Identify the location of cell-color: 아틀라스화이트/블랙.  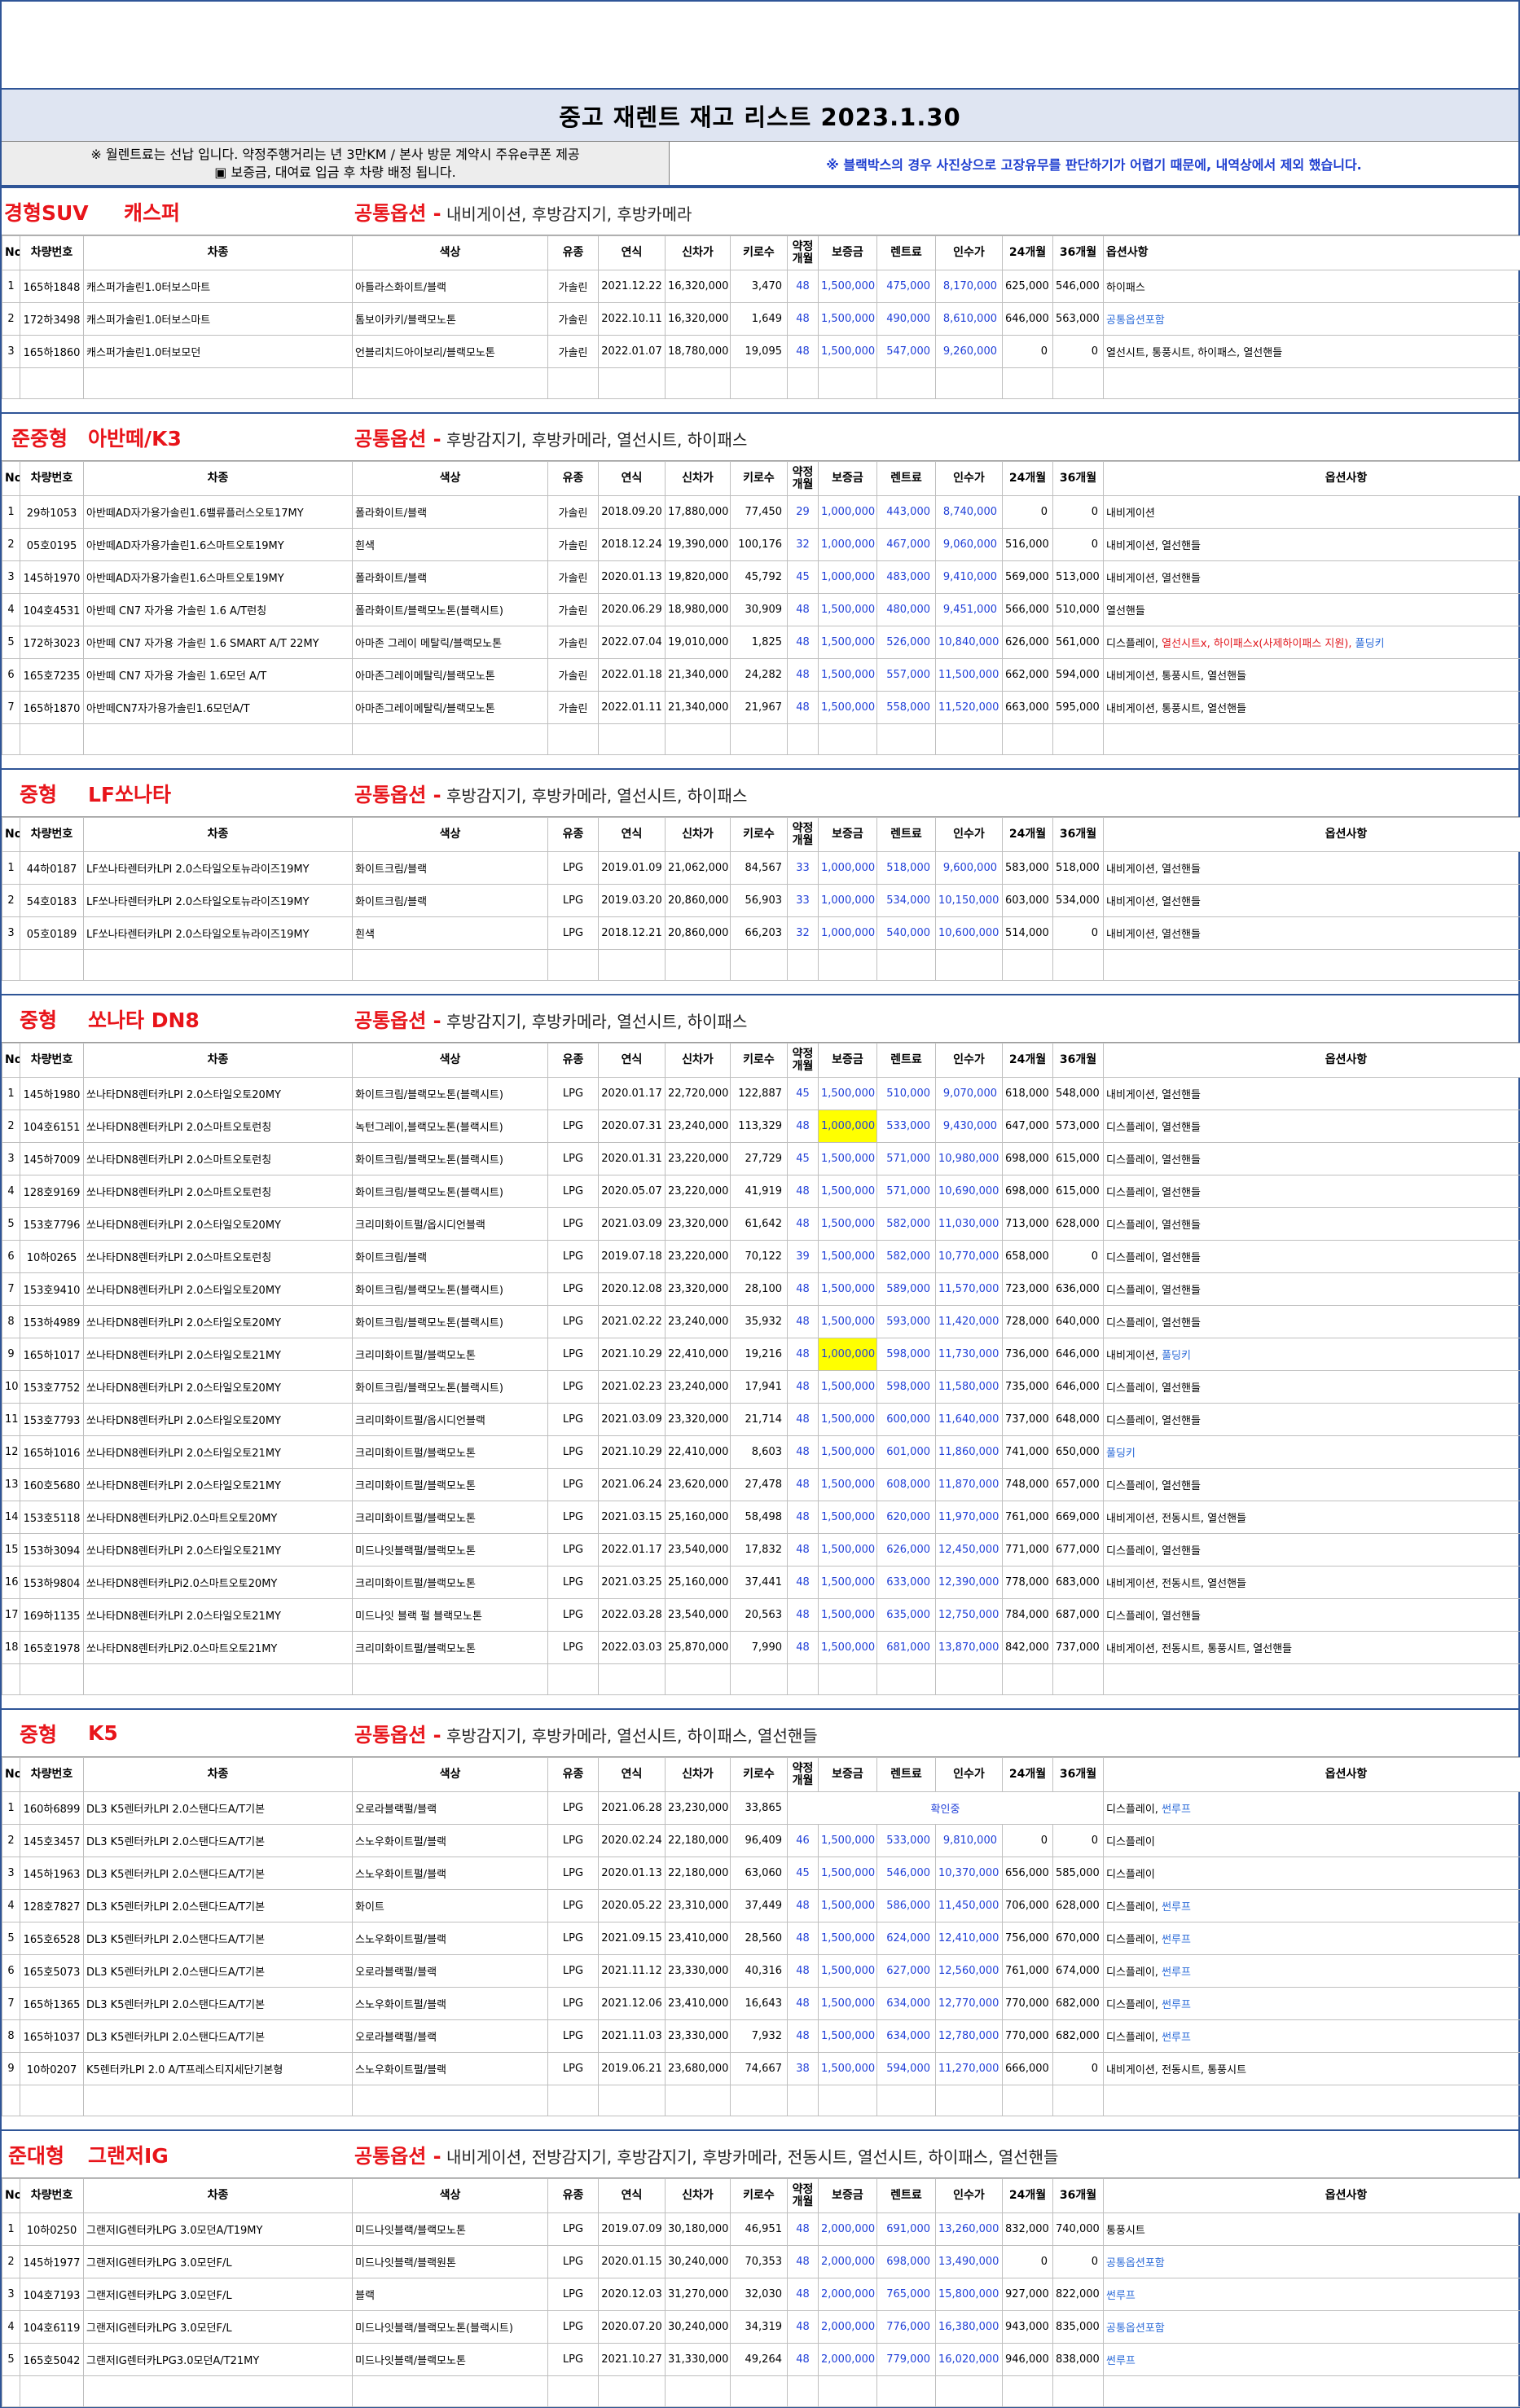
(450, 286).